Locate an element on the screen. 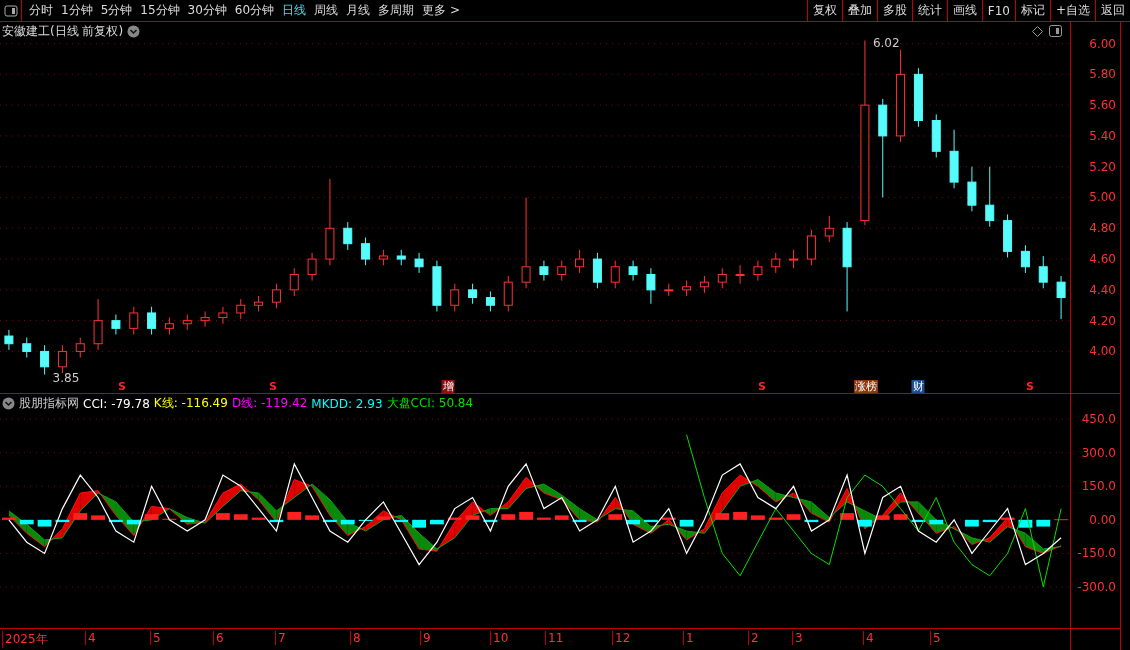  date-axis-label: 12 is located at coordinates (621, 638).